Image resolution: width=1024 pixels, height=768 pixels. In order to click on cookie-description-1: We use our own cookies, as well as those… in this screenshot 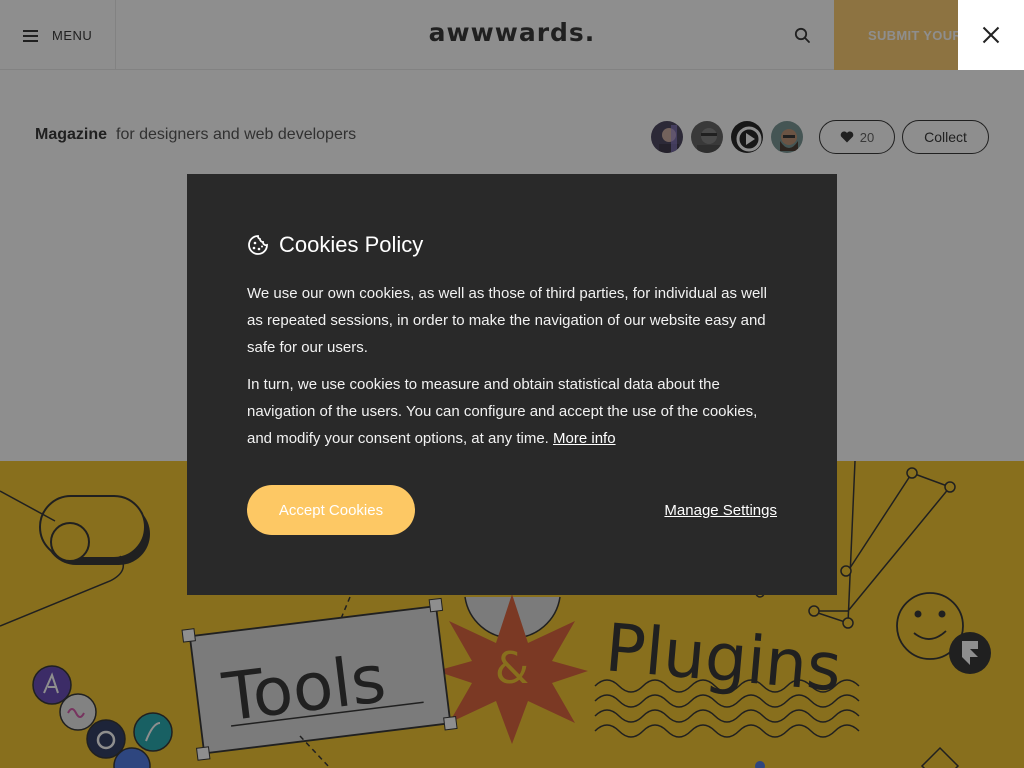, I will do `click(507, 320)`.